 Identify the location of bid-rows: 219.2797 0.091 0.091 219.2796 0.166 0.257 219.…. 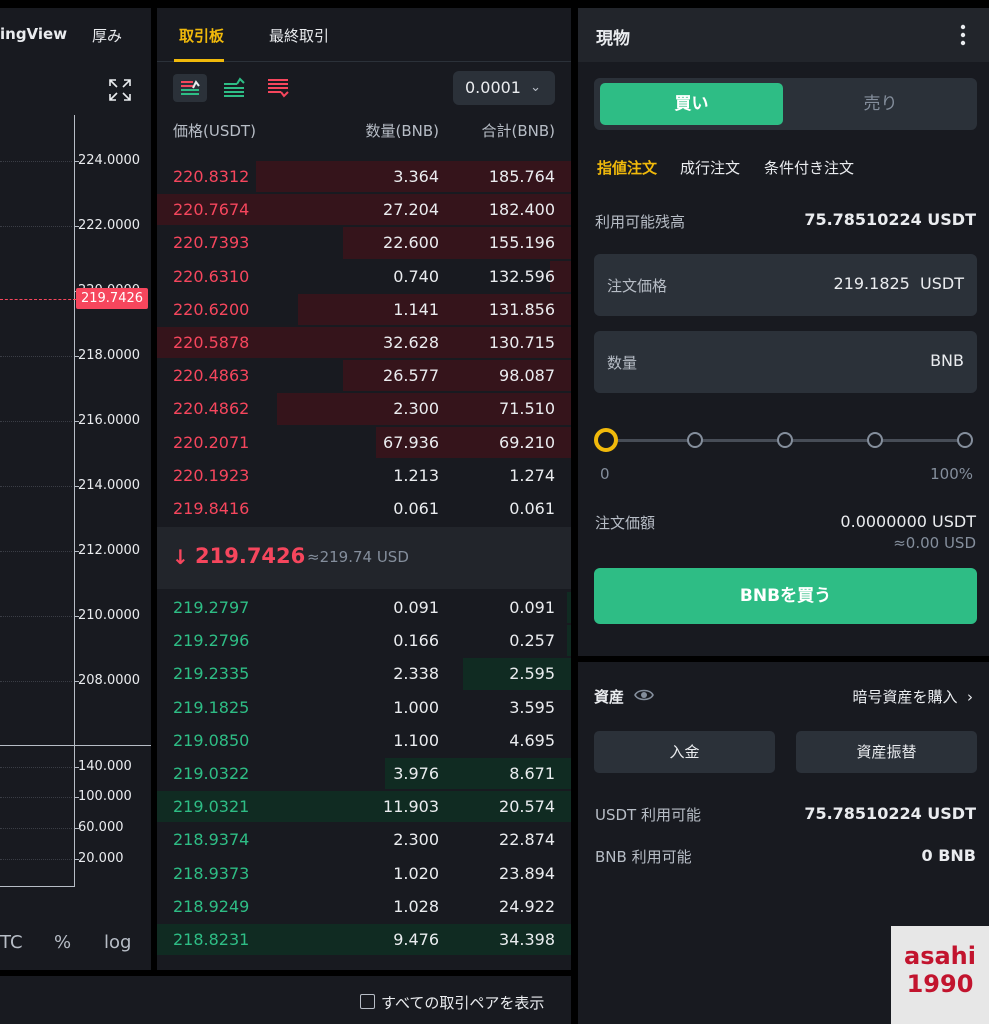
(364, 773).